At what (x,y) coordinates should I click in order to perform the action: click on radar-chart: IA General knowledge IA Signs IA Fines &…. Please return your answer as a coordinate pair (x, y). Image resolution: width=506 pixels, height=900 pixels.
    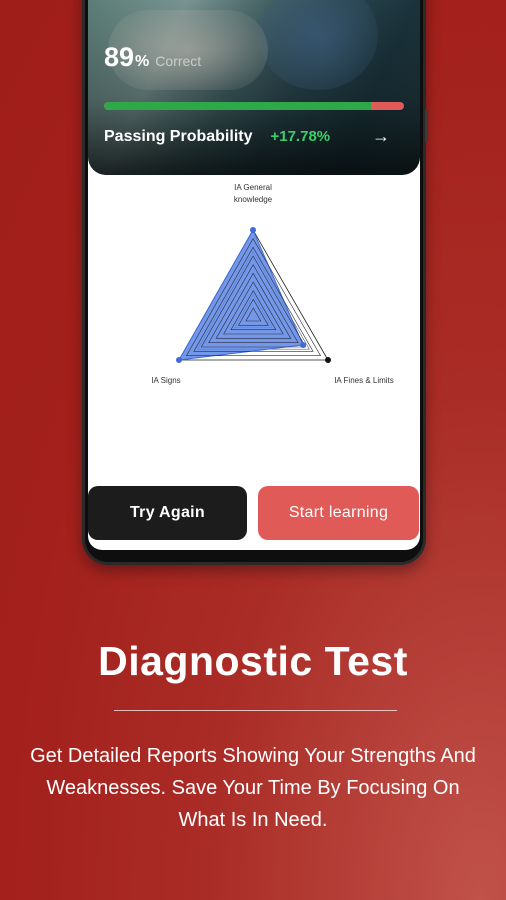
    Looking at the image, I should click on (272, 284).